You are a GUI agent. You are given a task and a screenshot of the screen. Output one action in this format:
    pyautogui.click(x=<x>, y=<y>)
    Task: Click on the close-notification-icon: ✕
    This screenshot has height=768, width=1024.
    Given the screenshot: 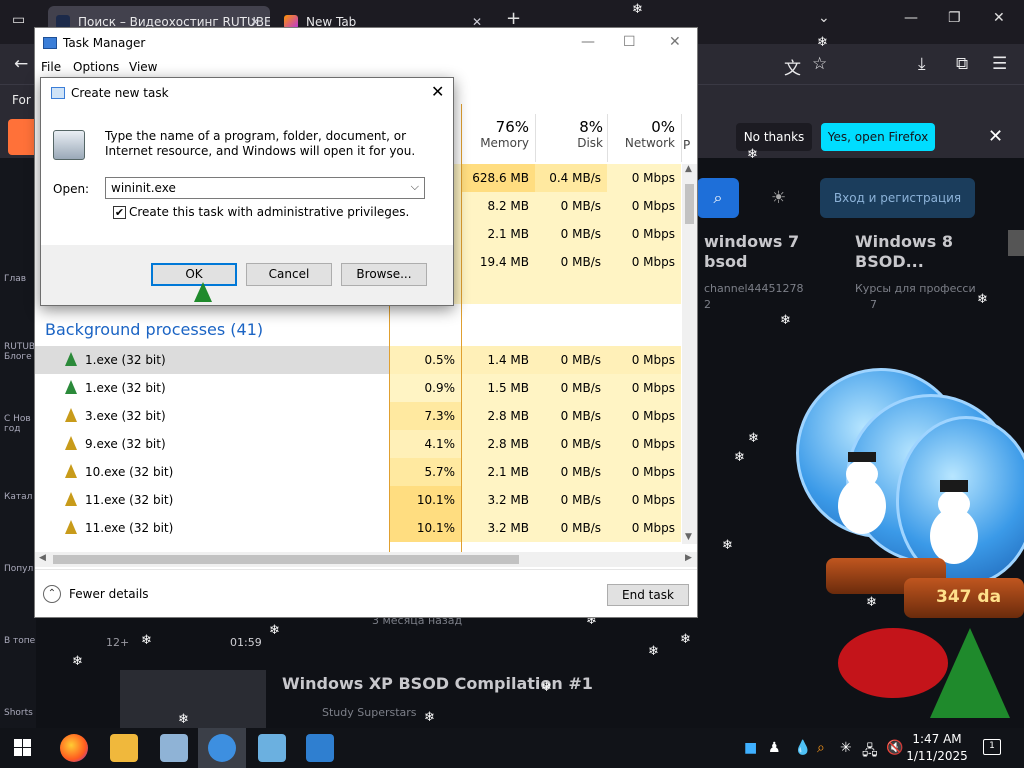 What is the action you would take?
    pyautogui.click(x=995, y=136)
    